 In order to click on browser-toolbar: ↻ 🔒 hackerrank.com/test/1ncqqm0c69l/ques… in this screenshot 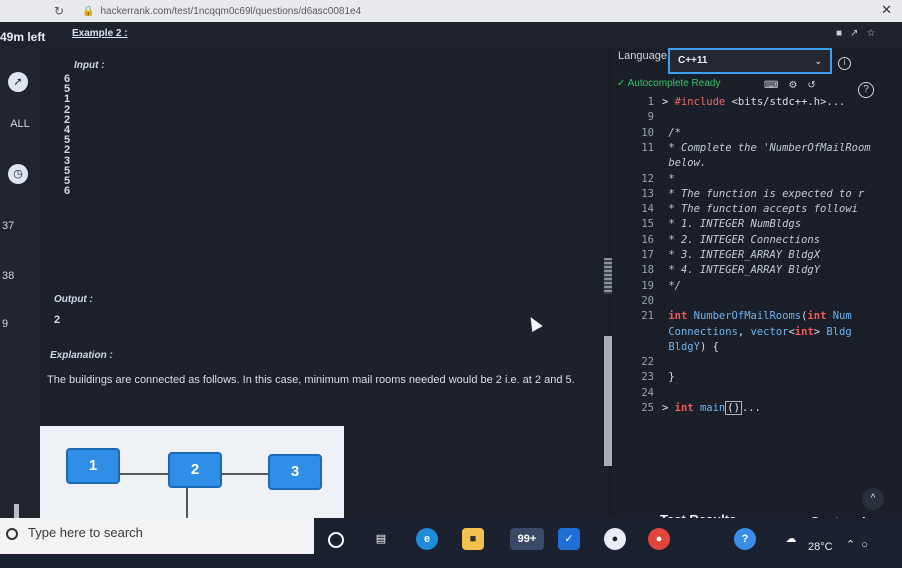, I will do `click(451, 11)`.